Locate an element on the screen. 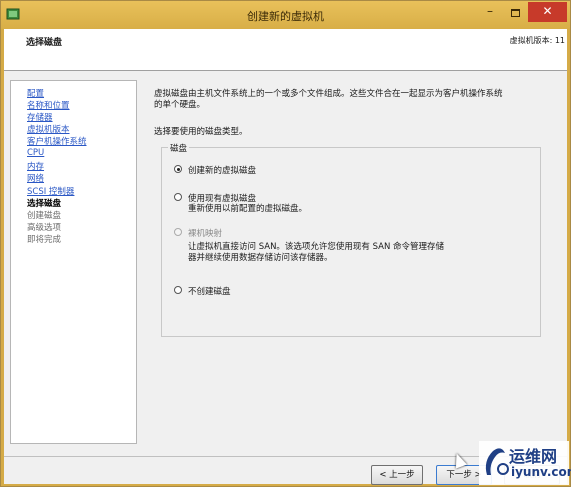 This screenshot has width=571, height=487. close-button: ✕ is located at coordinates (547, 12).